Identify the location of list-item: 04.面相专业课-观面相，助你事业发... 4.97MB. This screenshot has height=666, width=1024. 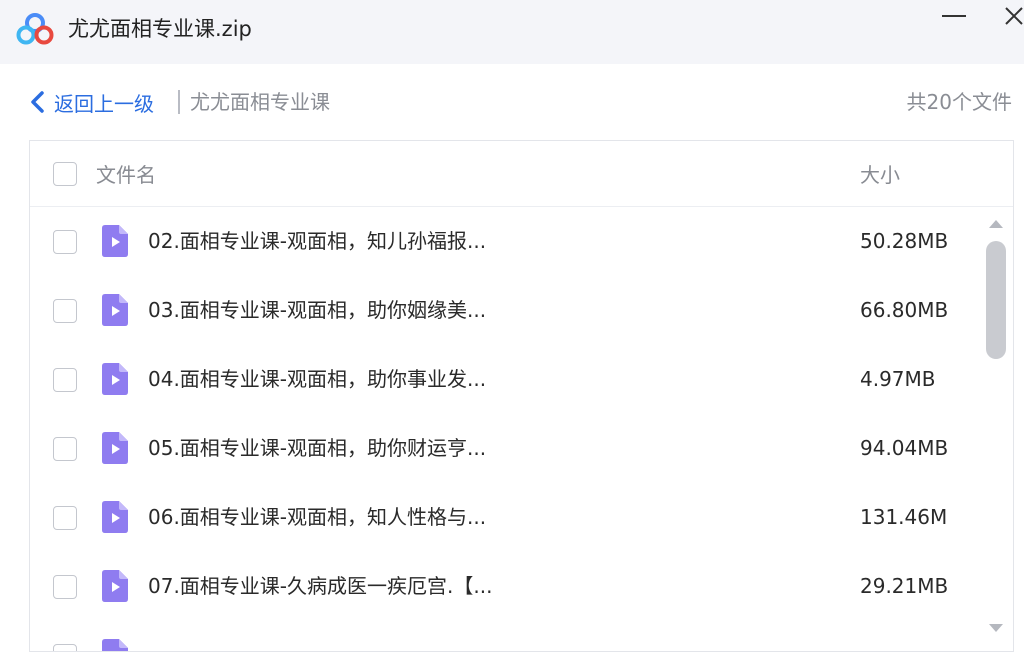
(510, 379).